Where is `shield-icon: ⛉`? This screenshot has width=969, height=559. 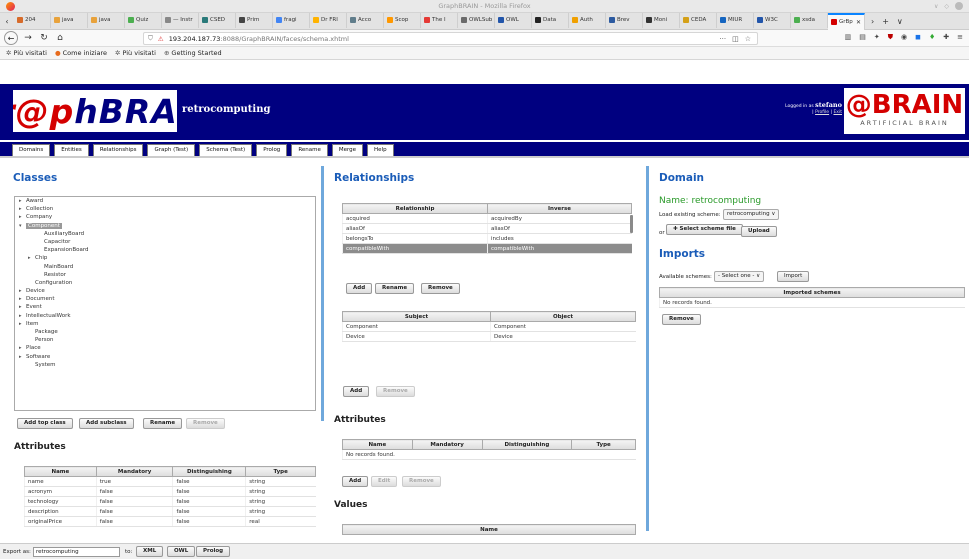
shield-icon: ⛉ is located at coordinates (150, 38).